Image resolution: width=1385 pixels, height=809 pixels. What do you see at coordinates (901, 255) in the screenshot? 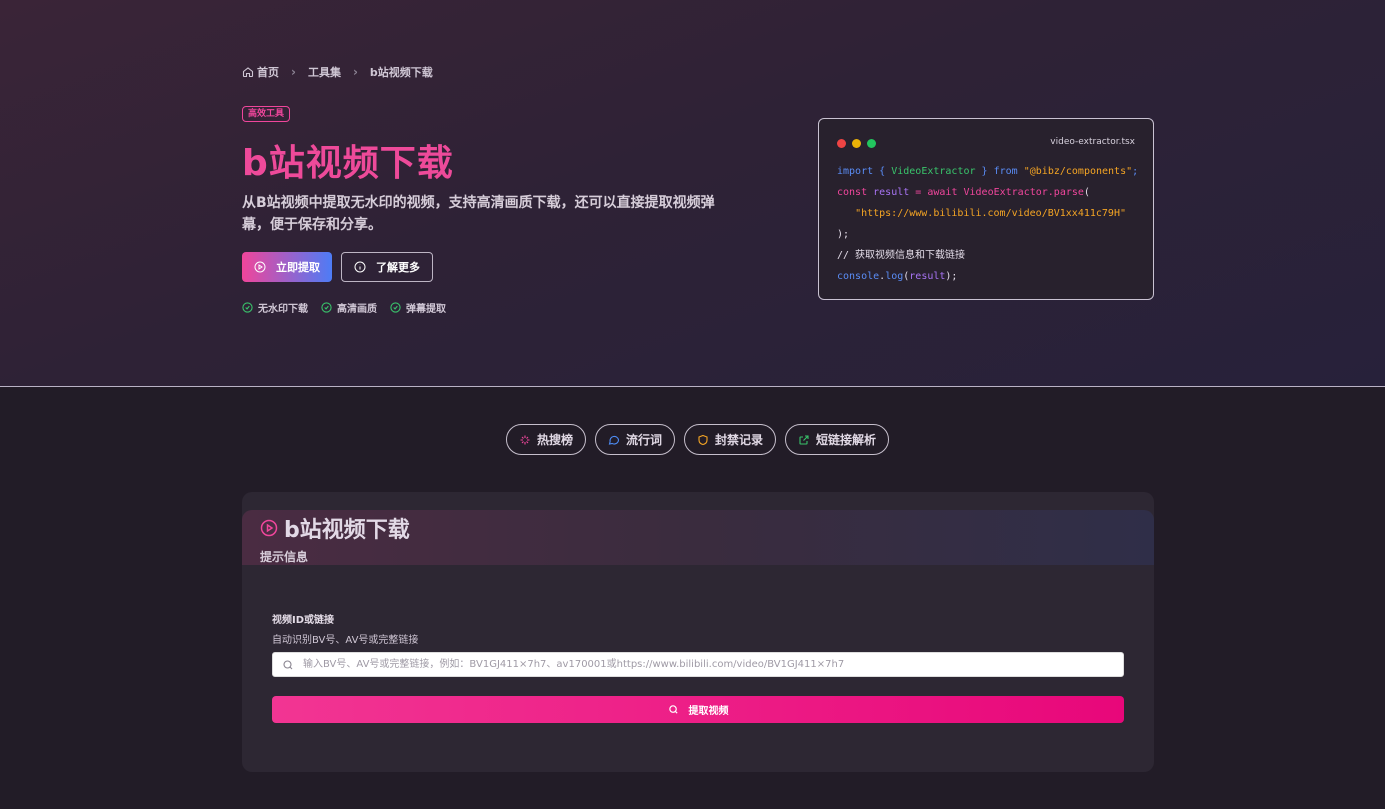
I see `code-line: // 获取视频信息和下载链接` at bounding box center [901, 255].